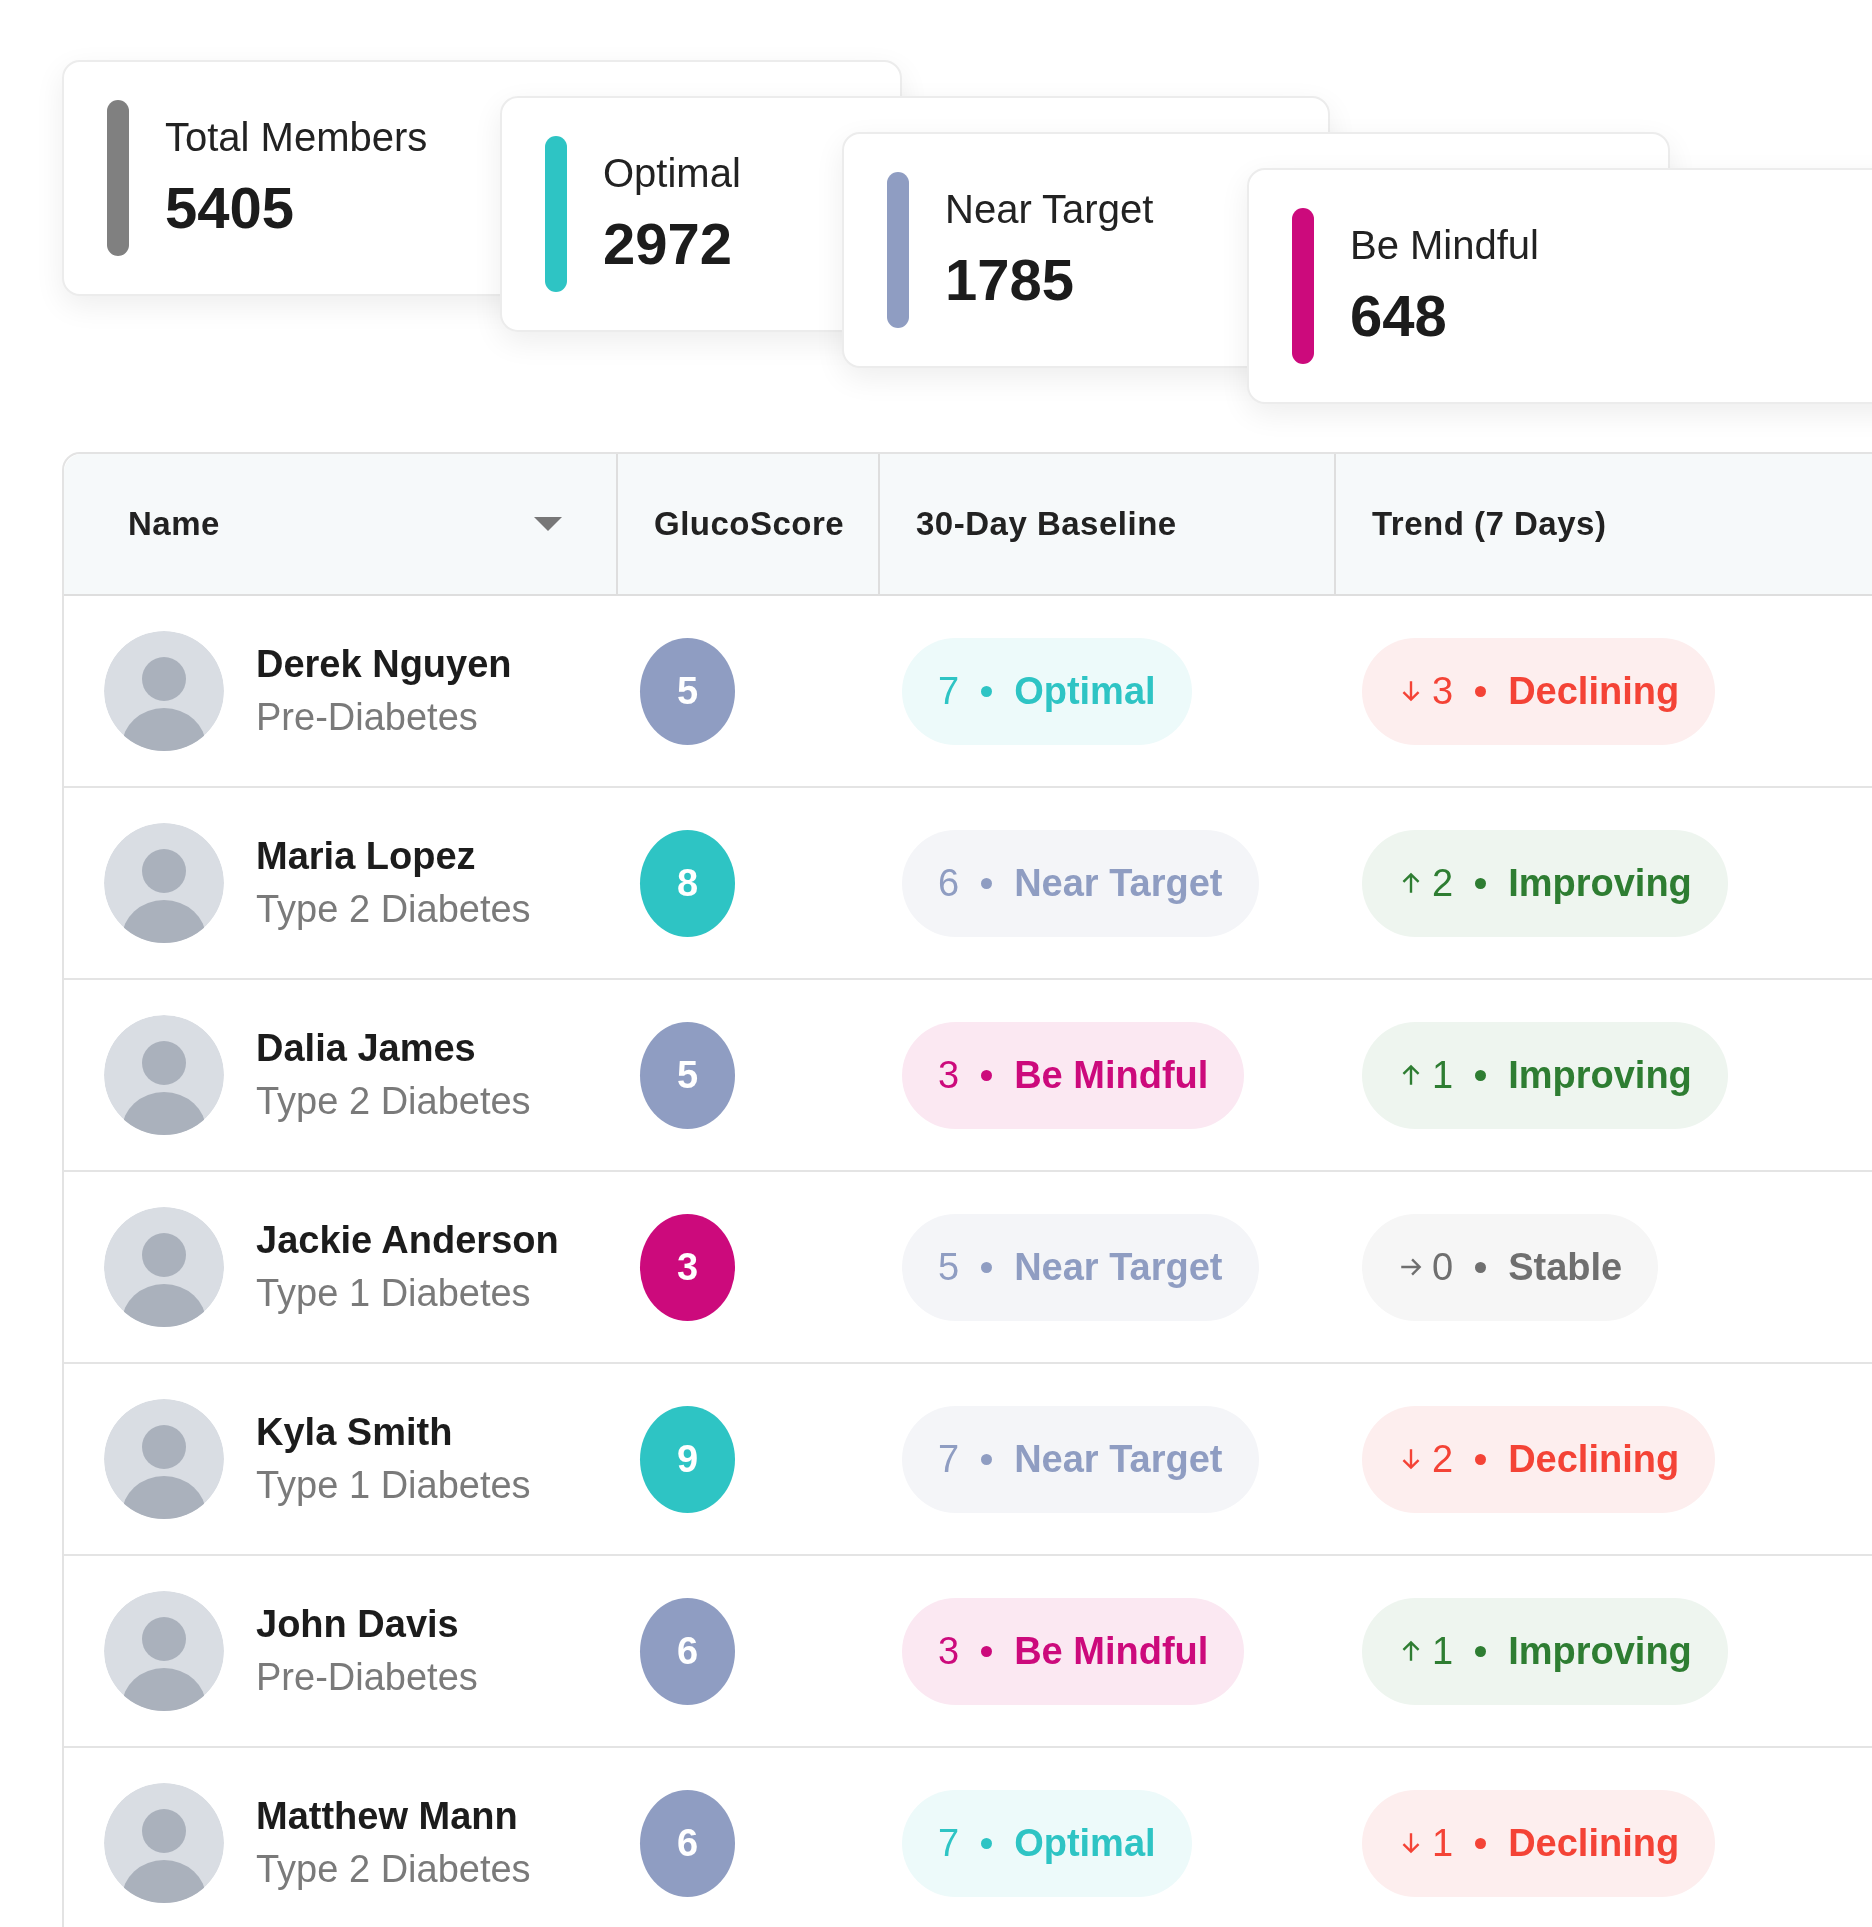 This screenshot has width=1872, height=1927. Describe the element at coordinates (366, 856) in the screenshot. I see `member-name: Maria Lopez` at that location.